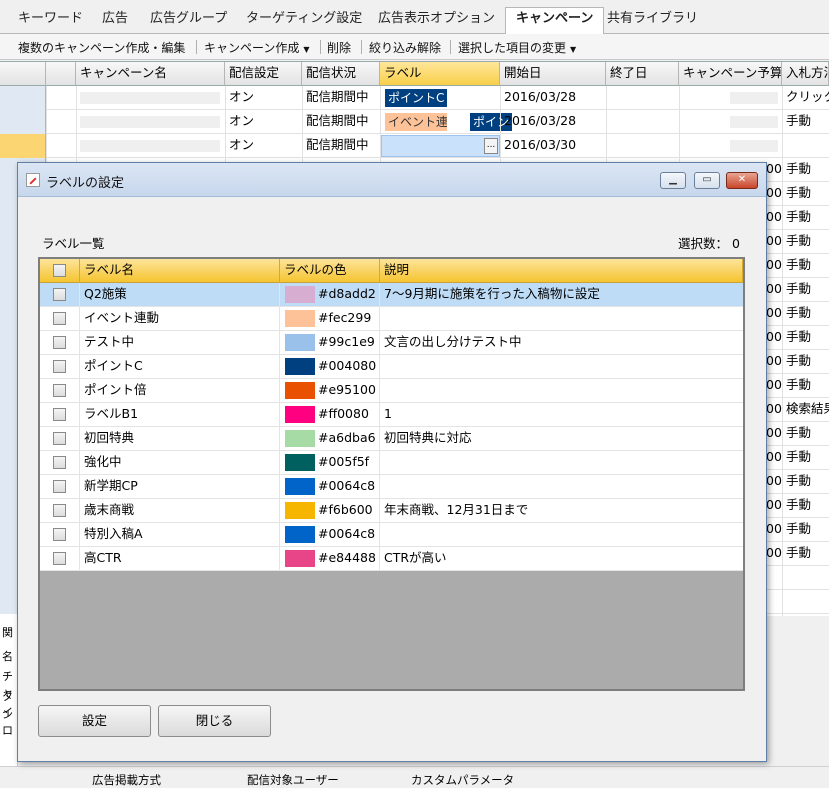 The width and height of the screenshot is (829, 788). What do you see at coordinates (300, 510) in the screenshot?
I see `color-swatch` at bounding box center [300, 510].